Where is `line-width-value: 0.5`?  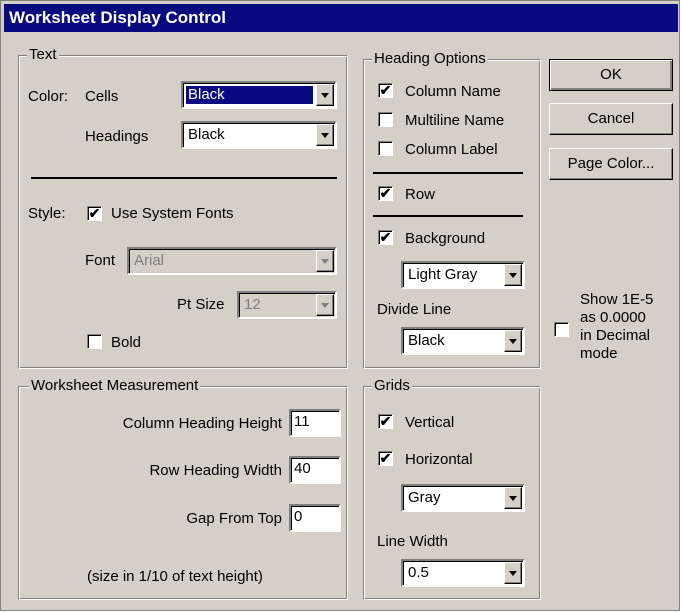 line-width-value: 0.5 is located at coordinates (418, 572).